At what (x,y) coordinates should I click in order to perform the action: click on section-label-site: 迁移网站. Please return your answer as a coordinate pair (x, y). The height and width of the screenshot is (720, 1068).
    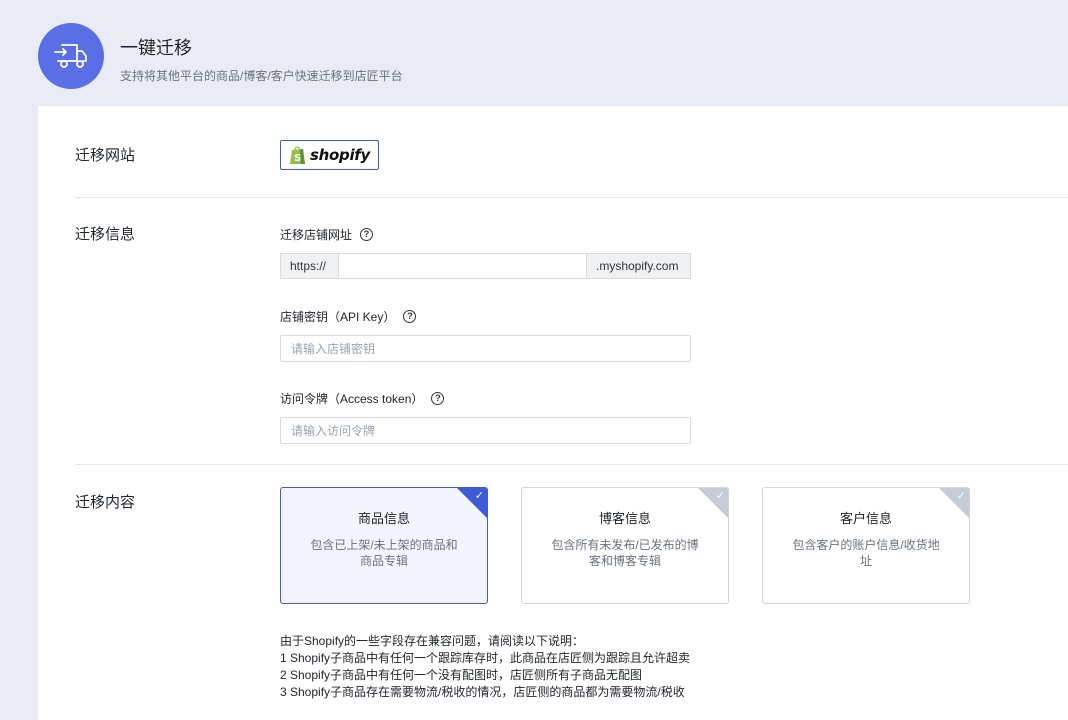
    Looking at the image, I should click on (105, 155).